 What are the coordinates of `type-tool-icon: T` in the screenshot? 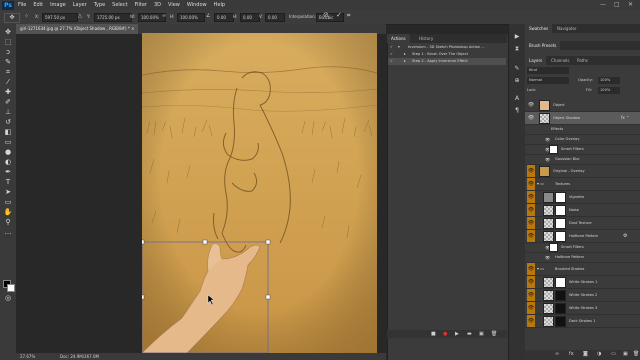 It's located at (8, 182).